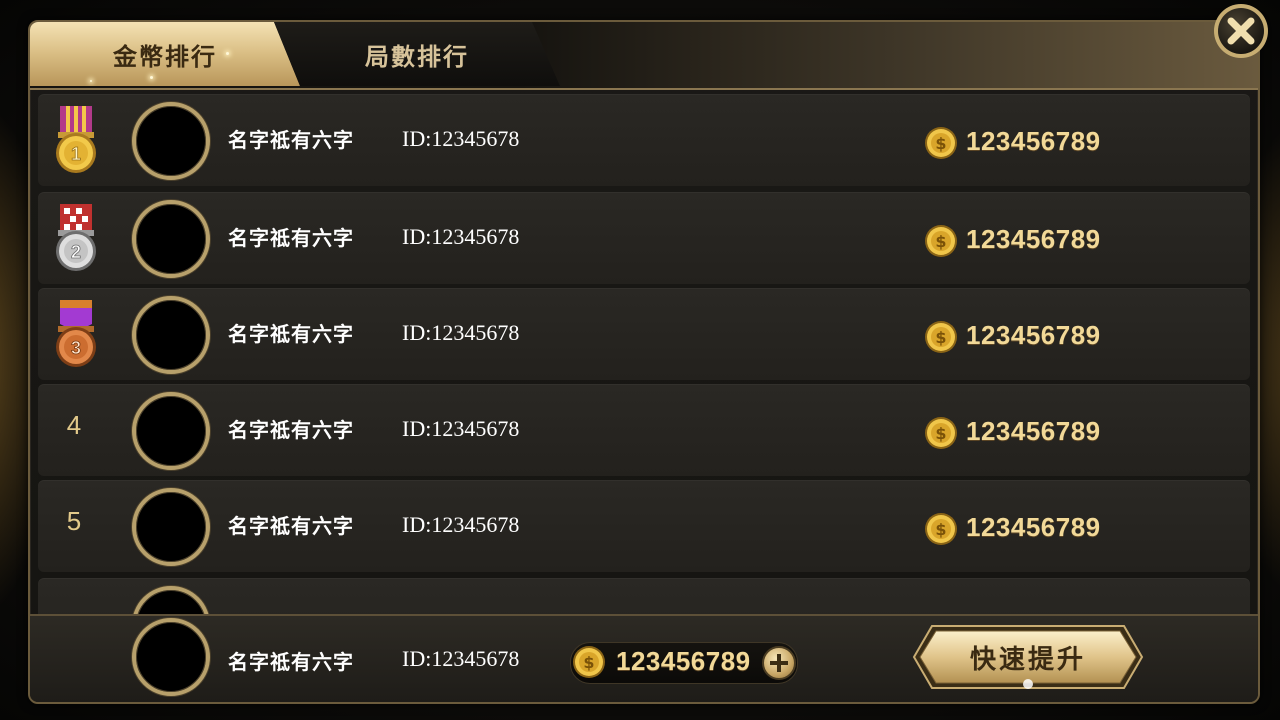 The image size is (1280, 720). I want to click on quick-boost-button: 快速提升, so click(1028, 657).